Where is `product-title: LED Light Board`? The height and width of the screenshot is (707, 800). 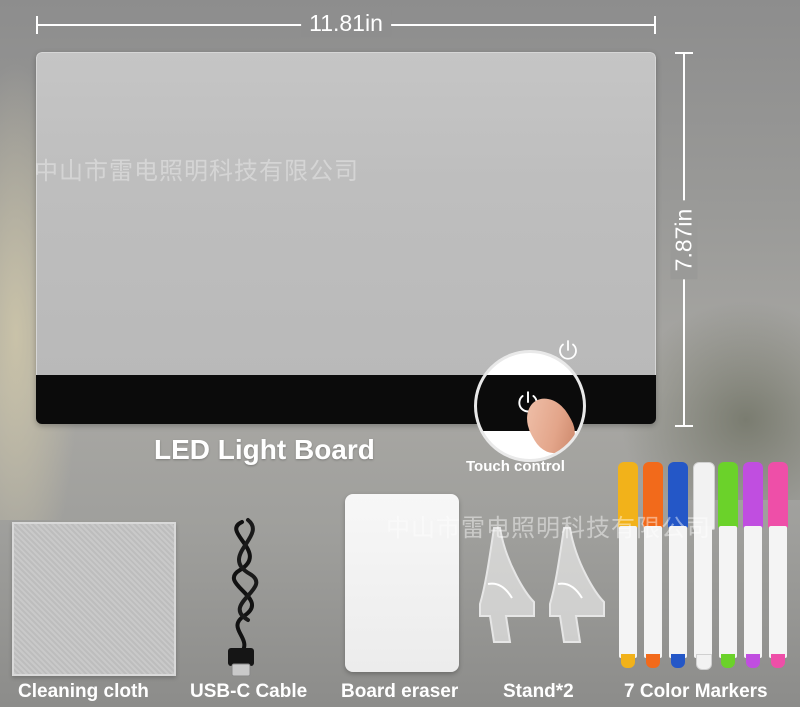
product-title: LED Light Board is located at coordinates (264, 449).